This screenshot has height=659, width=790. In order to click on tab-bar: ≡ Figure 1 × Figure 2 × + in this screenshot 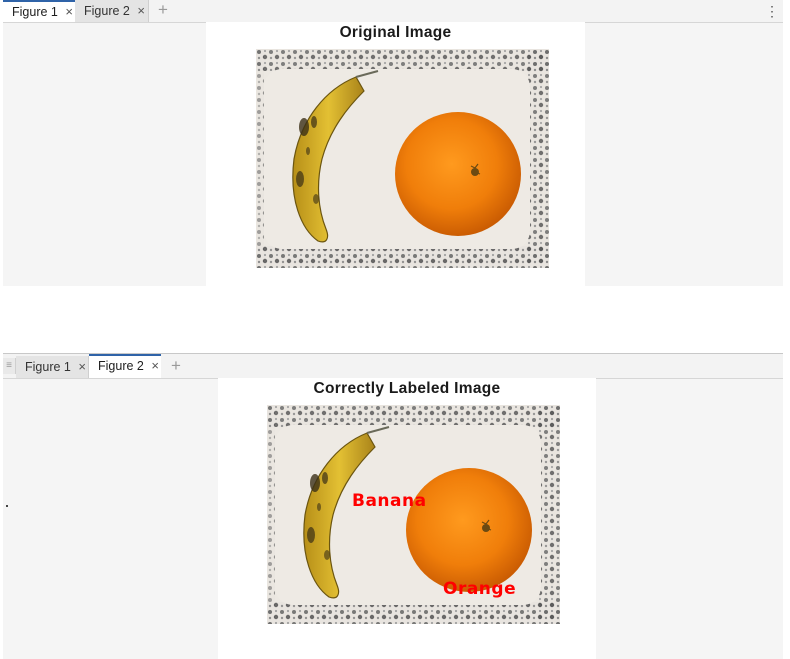, I will do `click(393, 366)`.